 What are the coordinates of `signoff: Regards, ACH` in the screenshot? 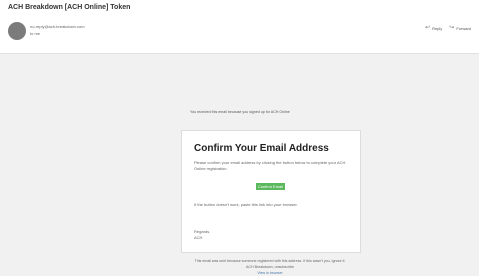 It's located at (202, 235).